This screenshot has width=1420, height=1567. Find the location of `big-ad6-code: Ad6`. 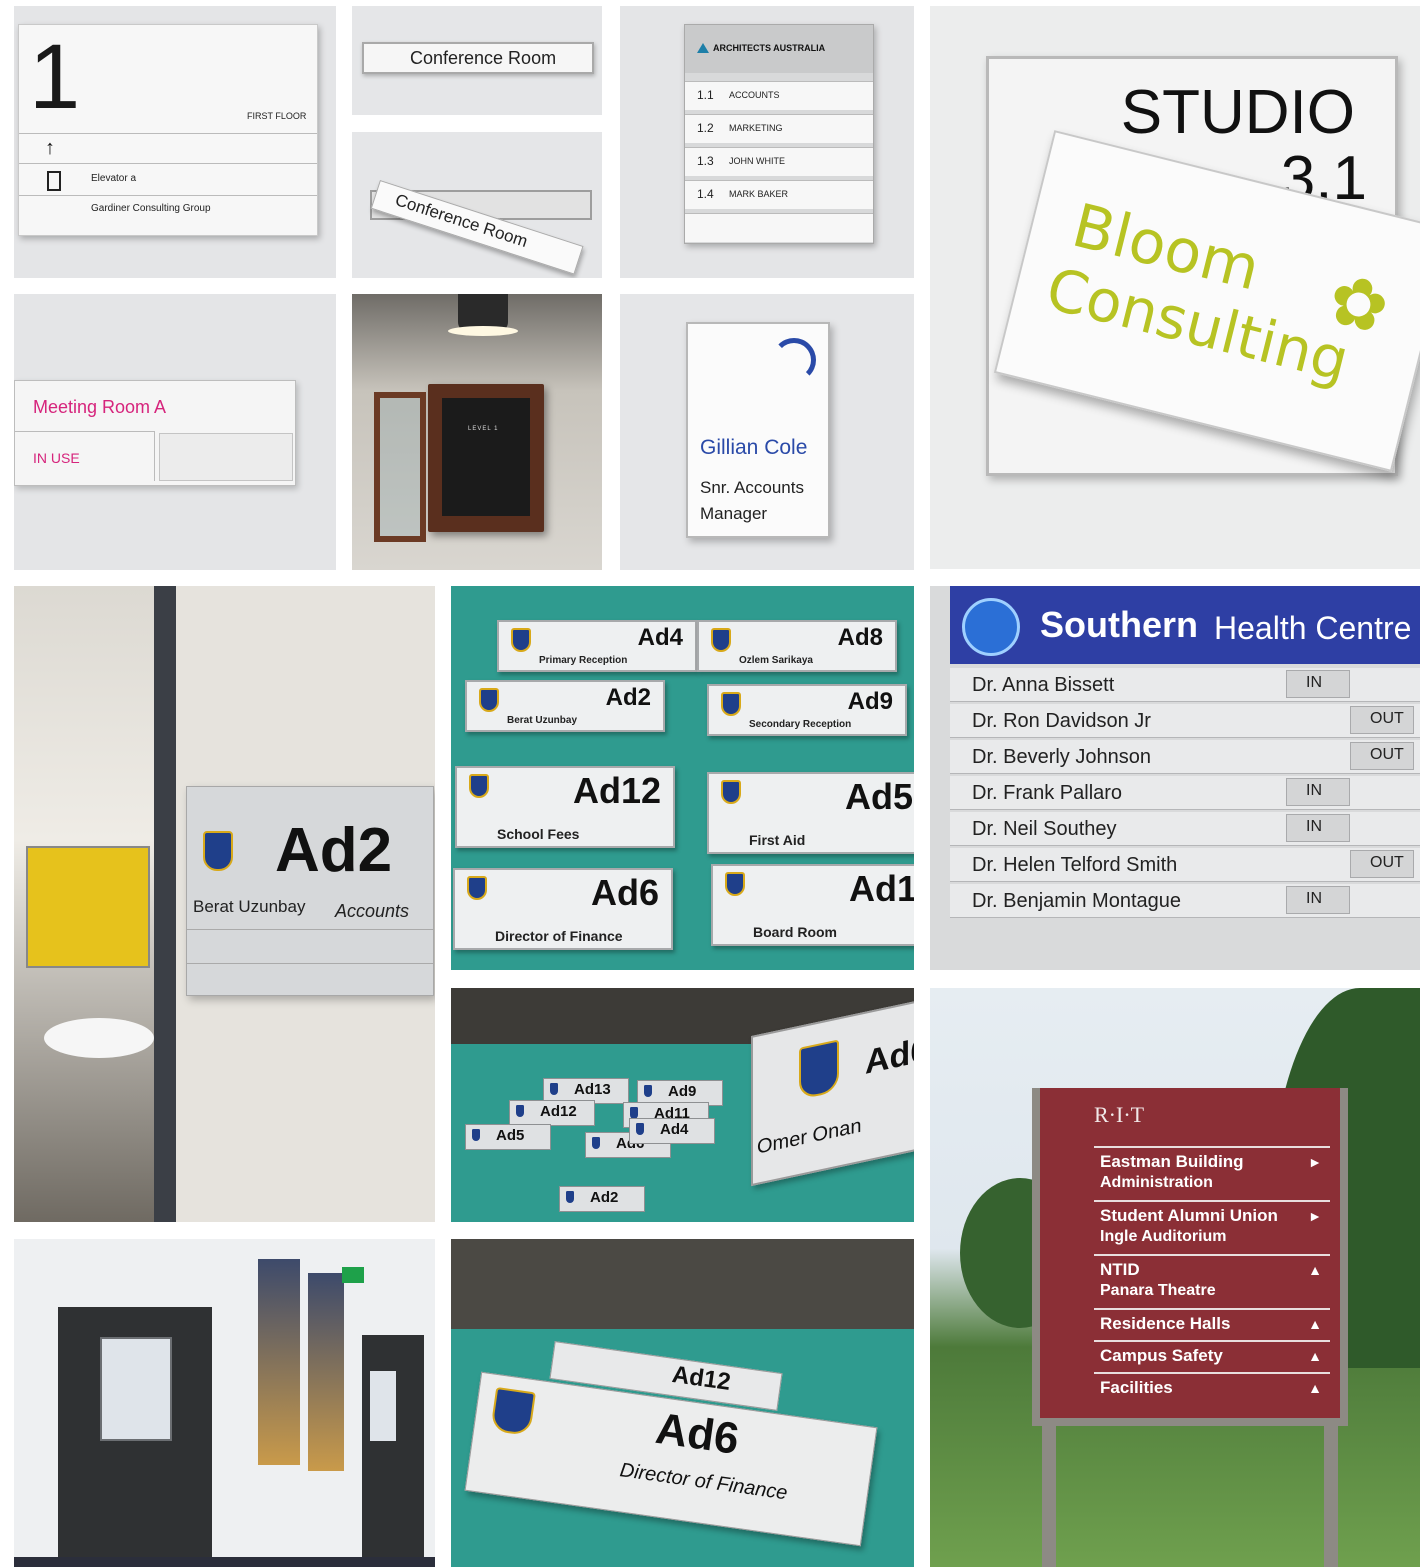

big-ad6-code: Ad6 is located at coordinates (889, 1056).